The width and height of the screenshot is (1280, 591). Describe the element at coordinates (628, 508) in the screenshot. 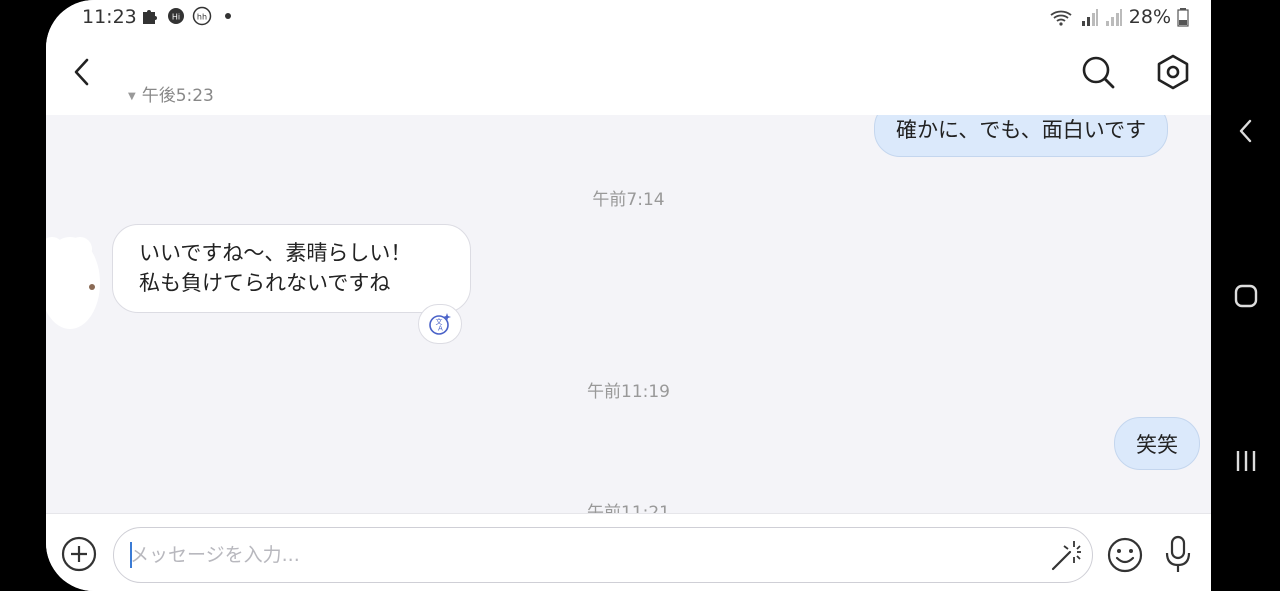

I see `timestamp: 午前11:21` at that location.